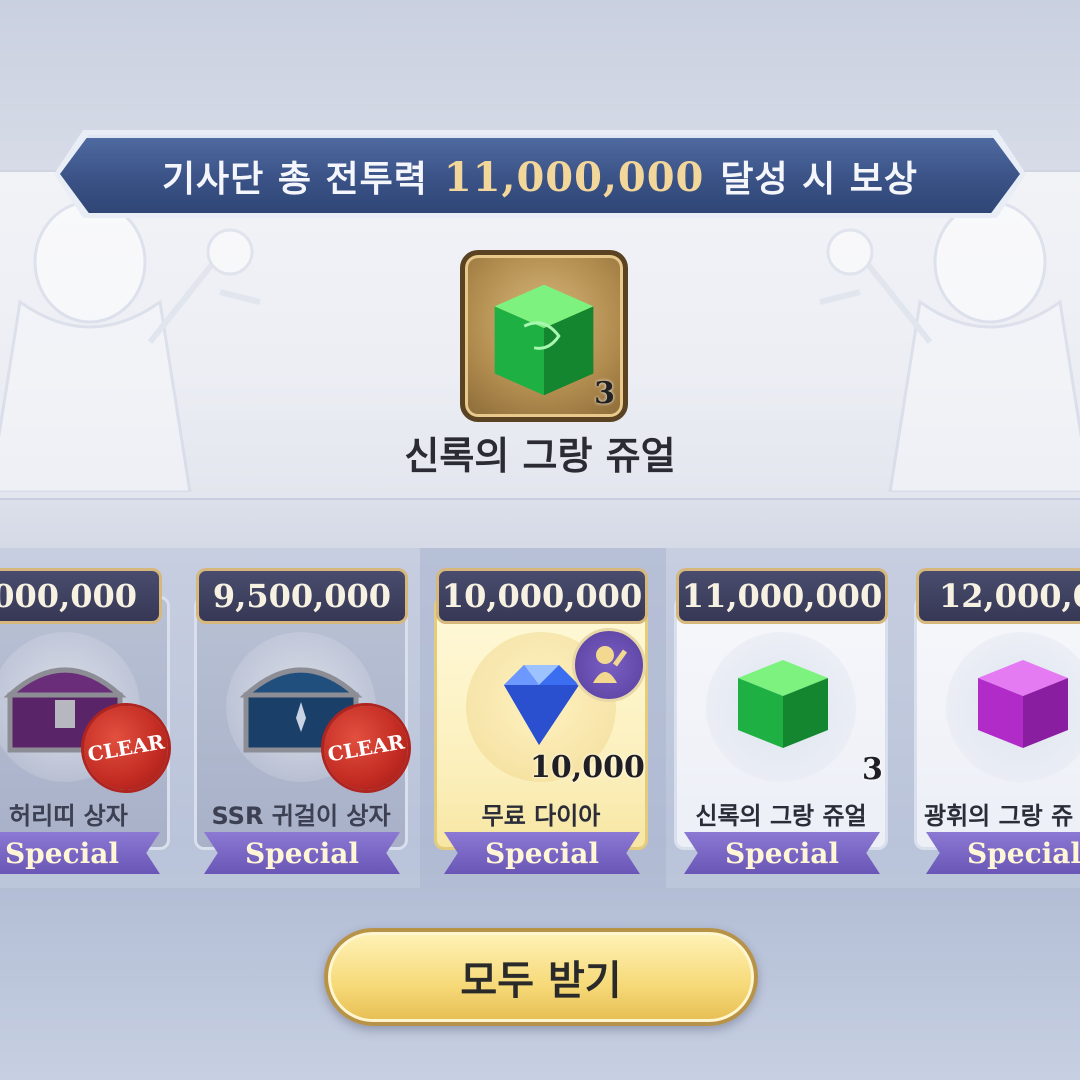 The width and height of the screenshot is (1080, 1080). What do you see at coordinates (604, 393) in the screenshot?
I see `main-reward-count: 3` at bounding box center [604, 393].